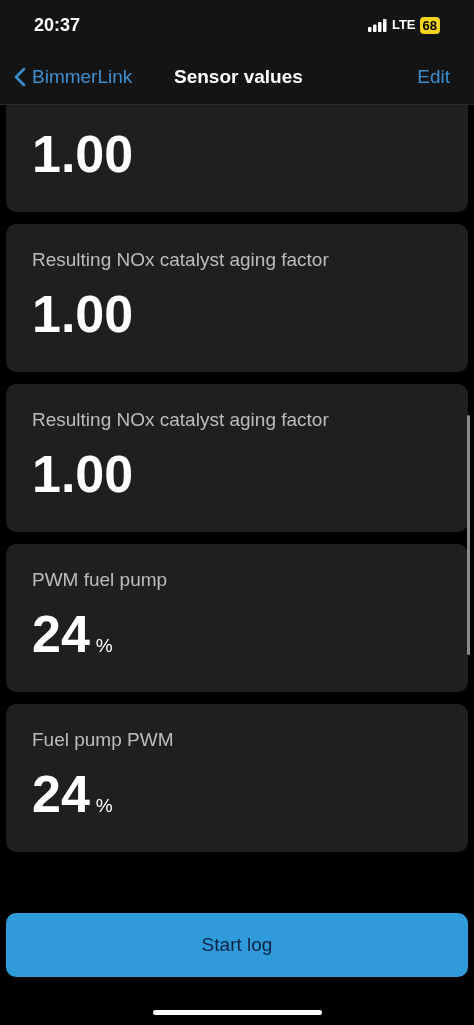 This screenshot has height=1025, width=474. What do you see at coordinates (438, 77) in the screenshot?
I see `edit-link: Edit` at bounding box center [438, 77].